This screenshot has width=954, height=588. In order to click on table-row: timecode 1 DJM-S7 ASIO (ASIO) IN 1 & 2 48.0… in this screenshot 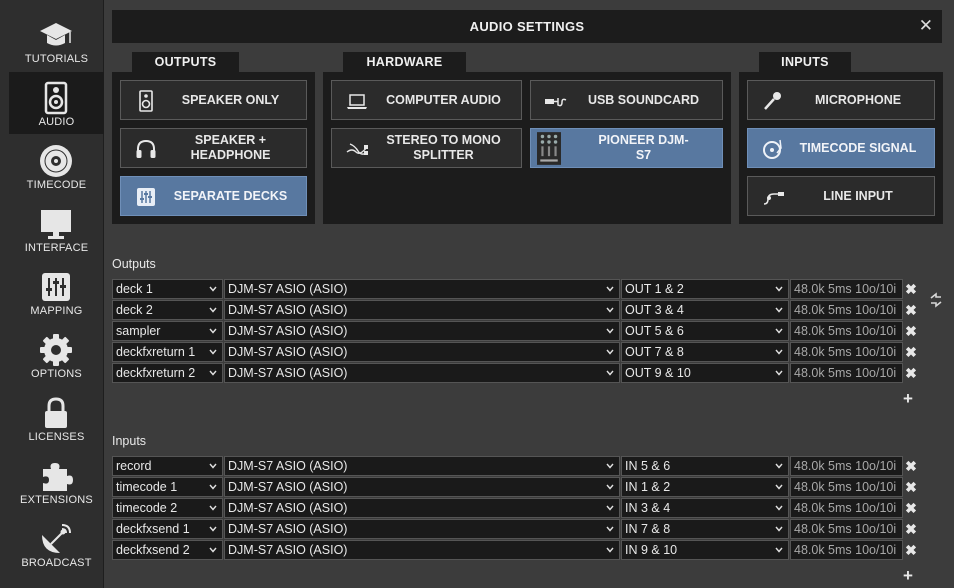, I will do `click(517, 487)`.